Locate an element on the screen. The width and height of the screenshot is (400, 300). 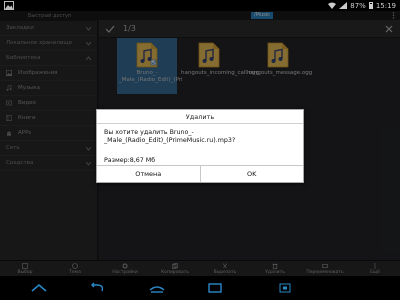
wifi-icon is located at coordinates (332, 5).